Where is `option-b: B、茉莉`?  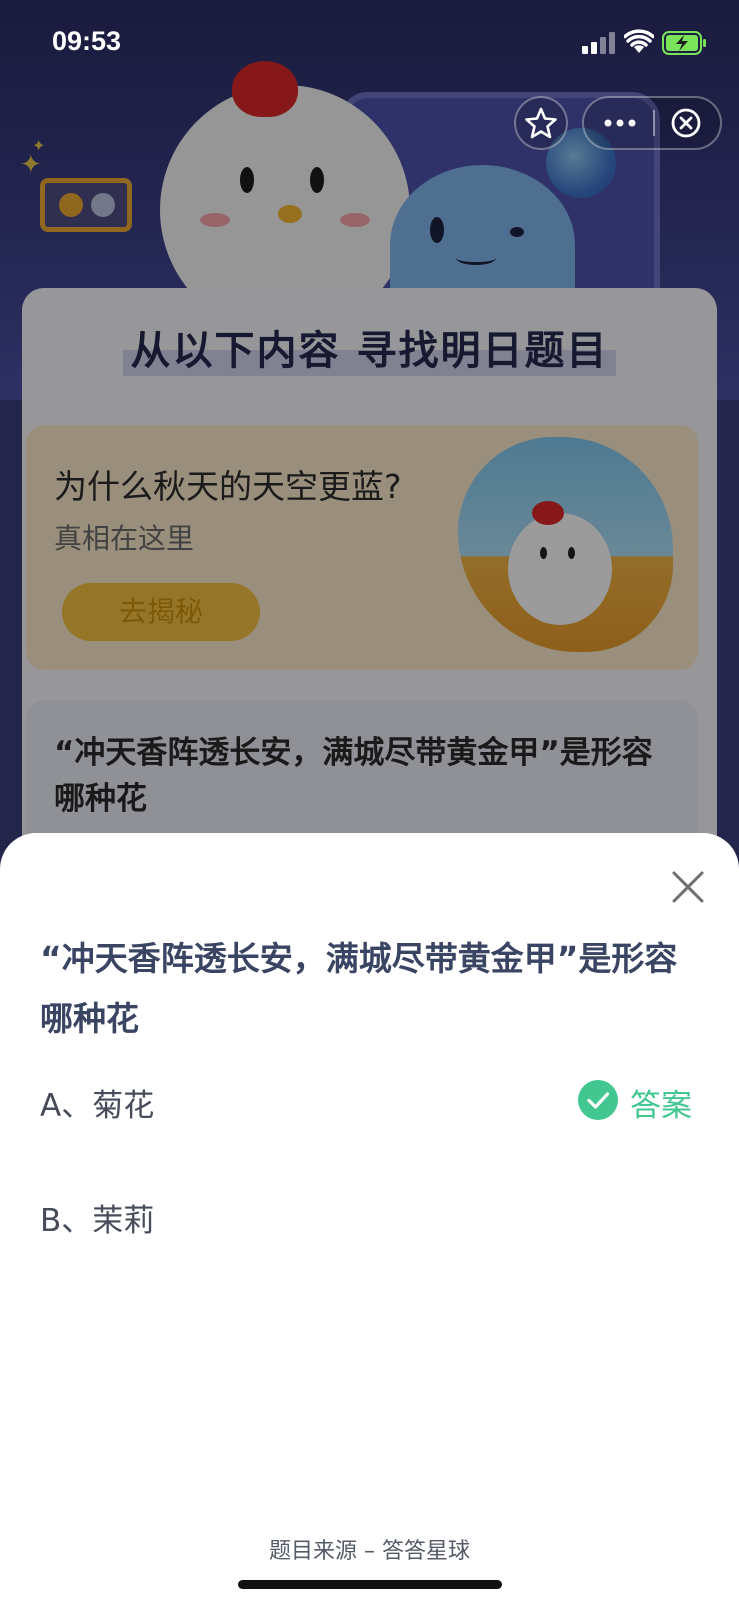 option-b: B、茉莉 is located at coordinates (369, 1215).